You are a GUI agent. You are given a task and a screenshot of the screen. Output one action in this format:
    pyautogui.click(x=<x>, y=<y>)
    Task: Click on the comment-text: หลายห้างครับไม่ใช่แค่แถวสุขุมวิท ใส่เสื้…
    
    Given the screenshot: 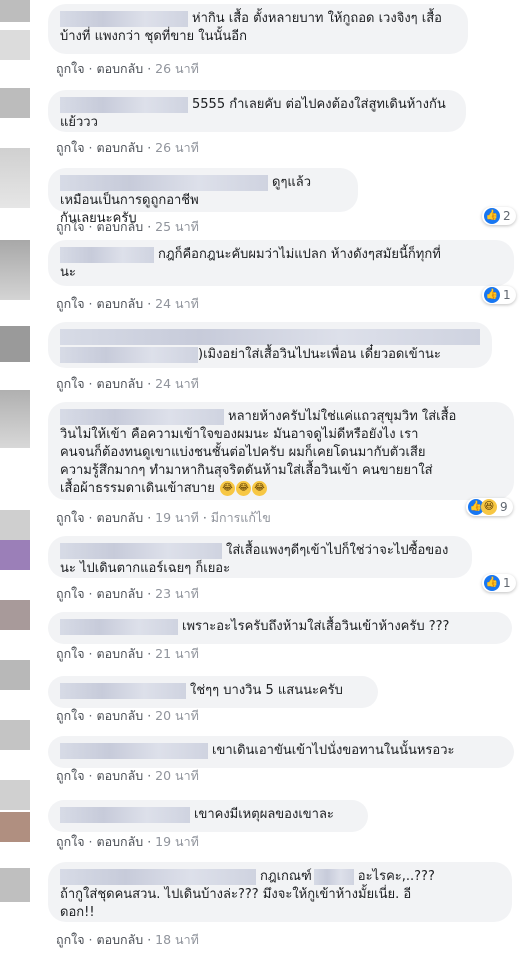 What is the action you would take?
    pyautogui.click(x=342, y=416)
    